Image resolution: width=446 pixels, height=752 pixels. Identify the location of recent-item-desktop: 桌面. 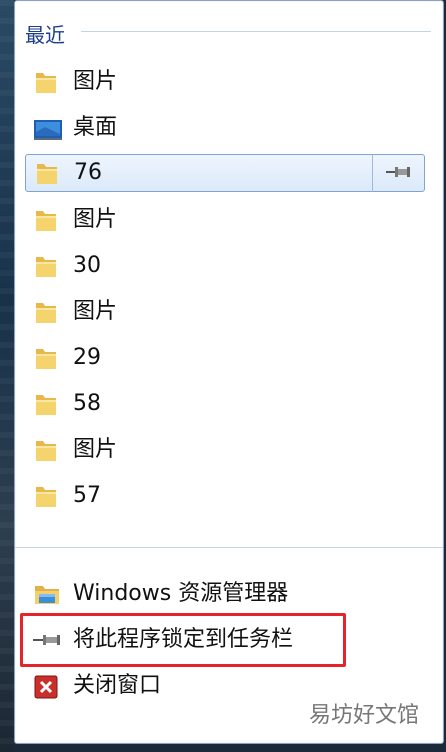
(225, 128).